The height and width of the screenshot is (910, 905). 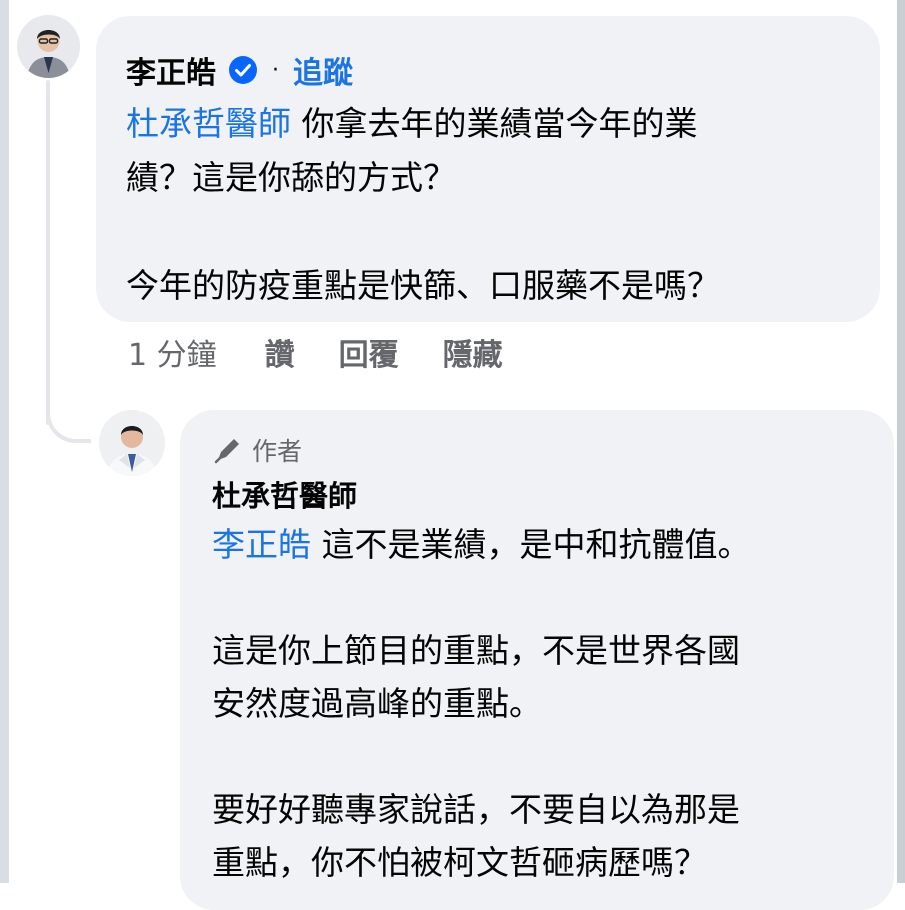 What do you see at coordinates (226, 451) in the screenshot?
I see `pen-icon` at bounding box center [226, 451].